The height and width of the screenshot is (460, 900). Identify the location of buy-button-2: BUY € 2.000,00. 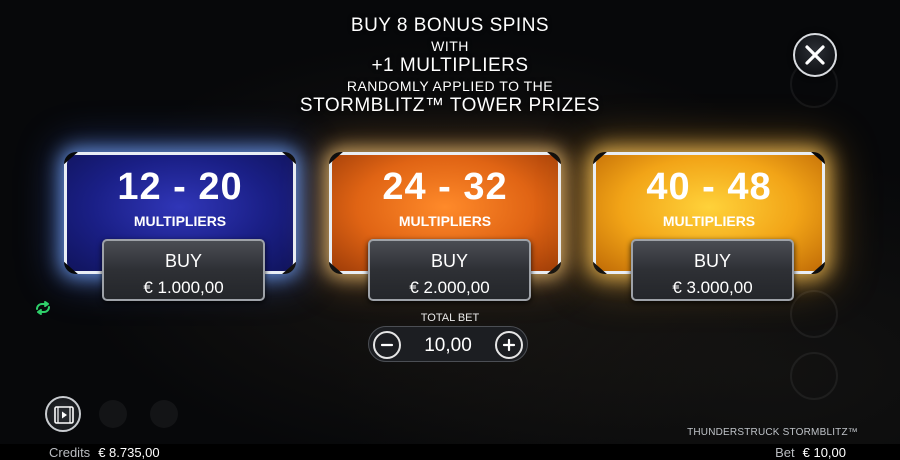
(449, 270).